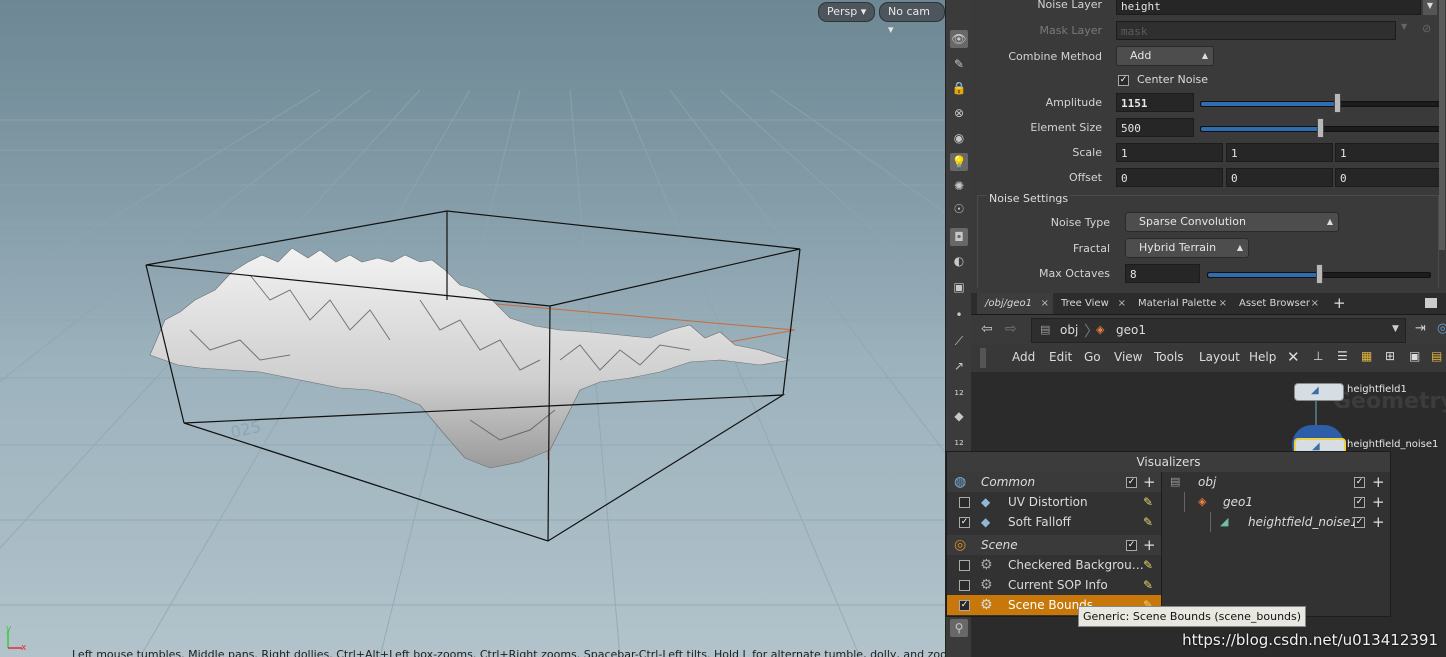 The width and height of the screenshot is (1446, 657). What do you see at coordinates (959, 416) in the screenshot?
I see `primitive-icon: ◆` at bounding box center [959, 416].